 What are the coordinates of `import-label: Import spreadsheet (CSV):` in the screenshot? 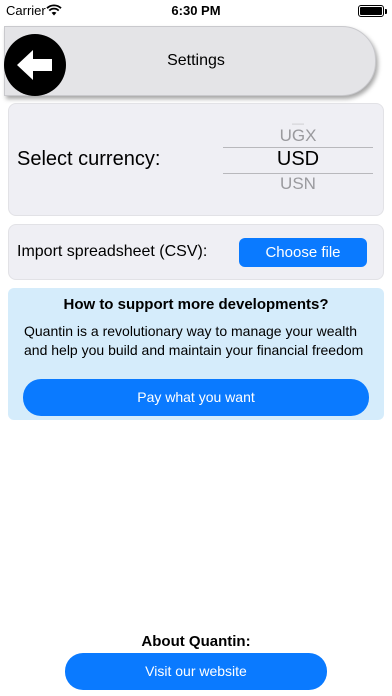 It's located at (112, 251).